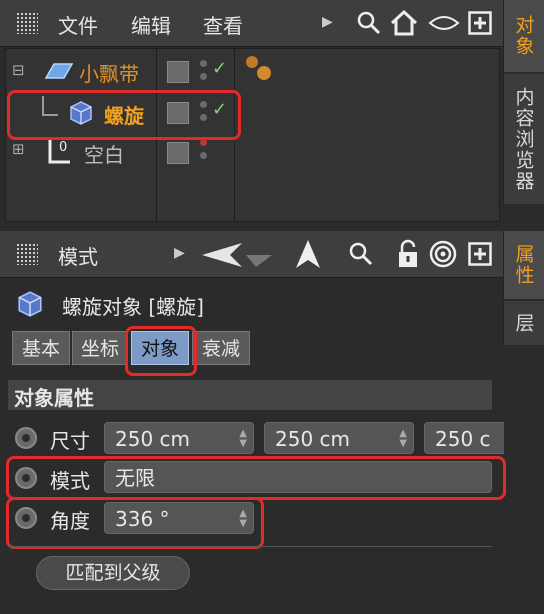 The width and height of the screenshot is (544, 614). I want to click on up-arrow-icon, so click(308, 254).